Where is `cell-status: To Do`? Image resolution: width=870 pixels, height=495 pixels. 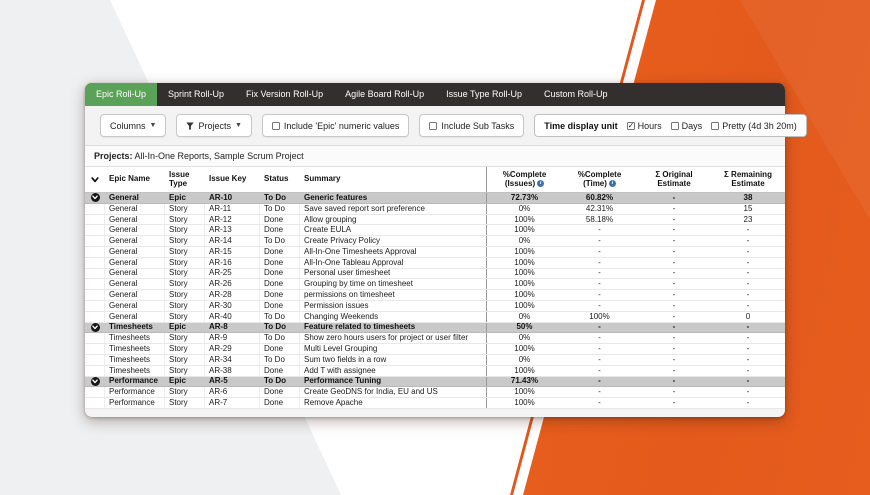 cell-status: To Do is located at coordinates (275, 327).